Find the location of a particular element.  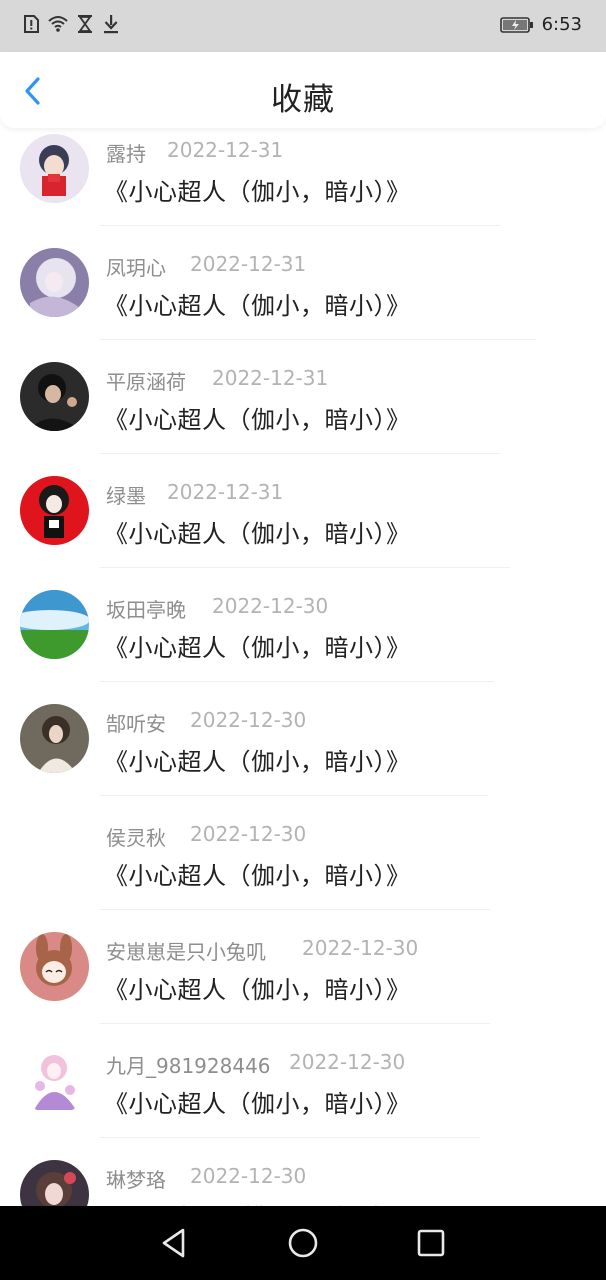

hourglass-icon is located at coordinates (85, 24).